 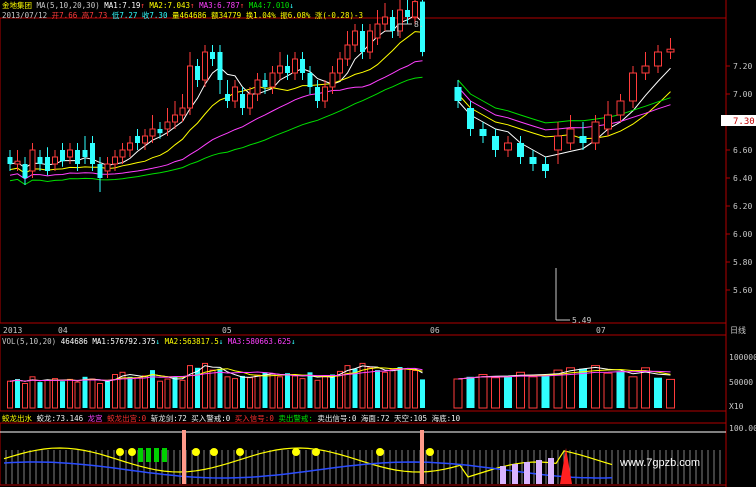 What do you see at coordinates (742, 206) in the screenshot?
I see `price-axis-label: 6.20` at bounding box center [742, 206].